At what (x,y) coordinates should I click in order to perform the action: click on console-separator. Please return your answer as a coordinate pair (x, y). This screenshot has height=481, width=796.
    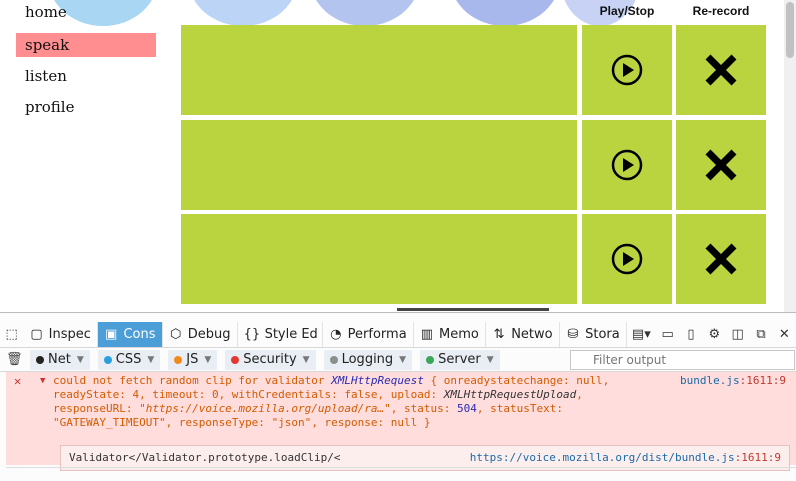
    Looking at the image, I should click on (401, 467).